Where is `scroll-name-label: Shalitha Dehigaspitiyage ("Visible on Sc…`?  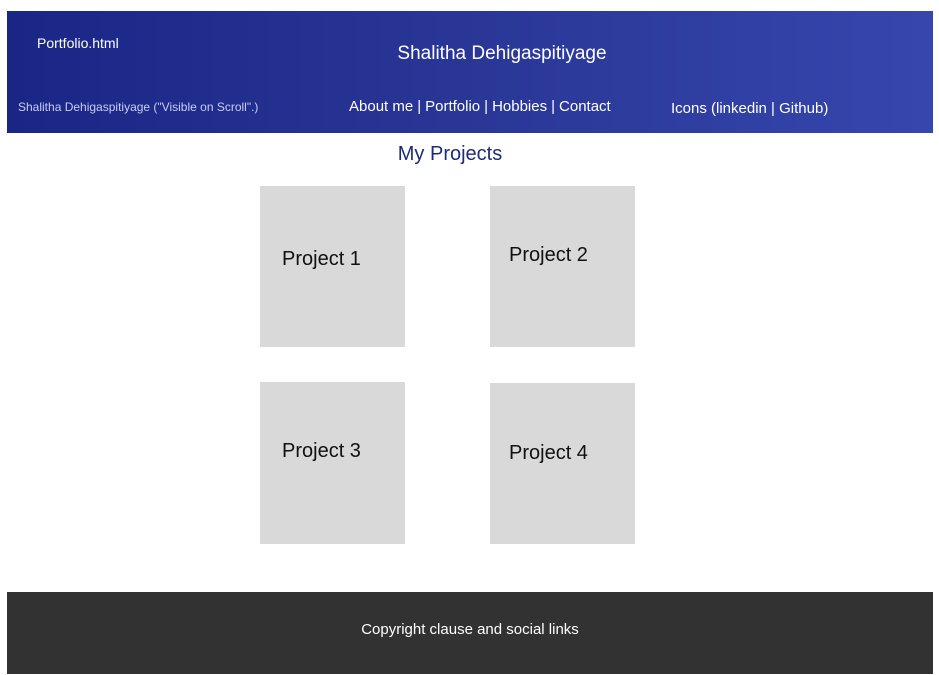
scroll-name-label: Shalitha Dehigaspitiyage ("Visible on Sc… is located at coordinates (138, 107).